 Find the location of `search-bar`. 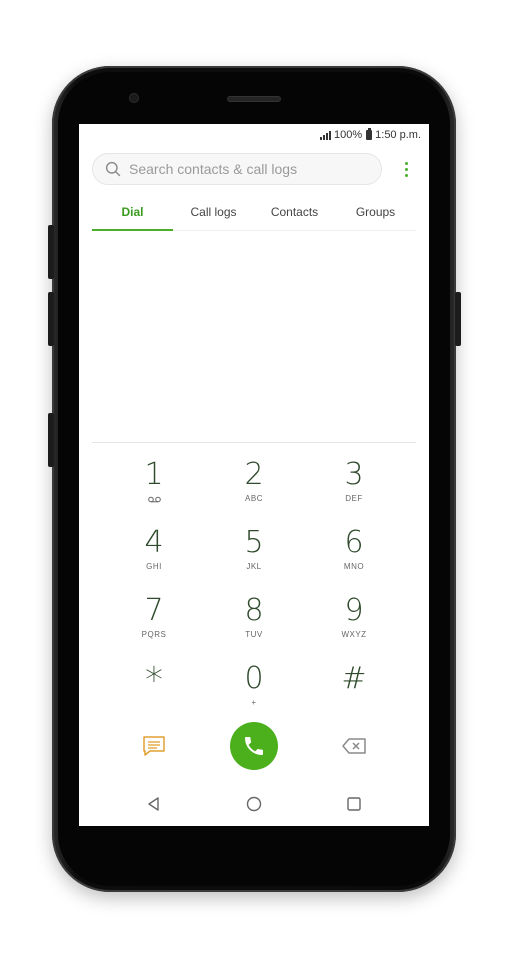

search-bar is located at coordinates (237, 169).